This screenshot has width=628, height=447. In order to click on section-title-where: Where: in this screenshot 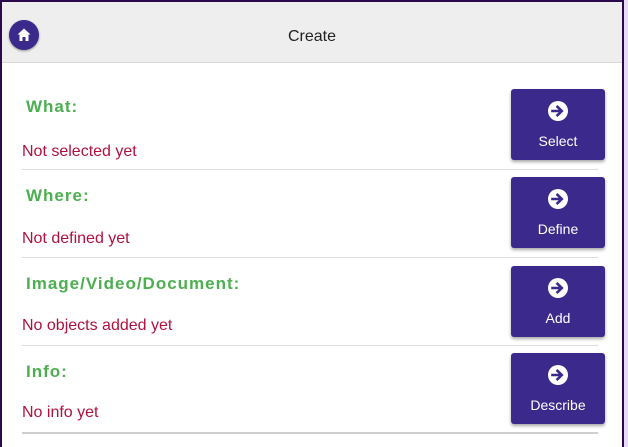, I will do `click(58, 195)`.